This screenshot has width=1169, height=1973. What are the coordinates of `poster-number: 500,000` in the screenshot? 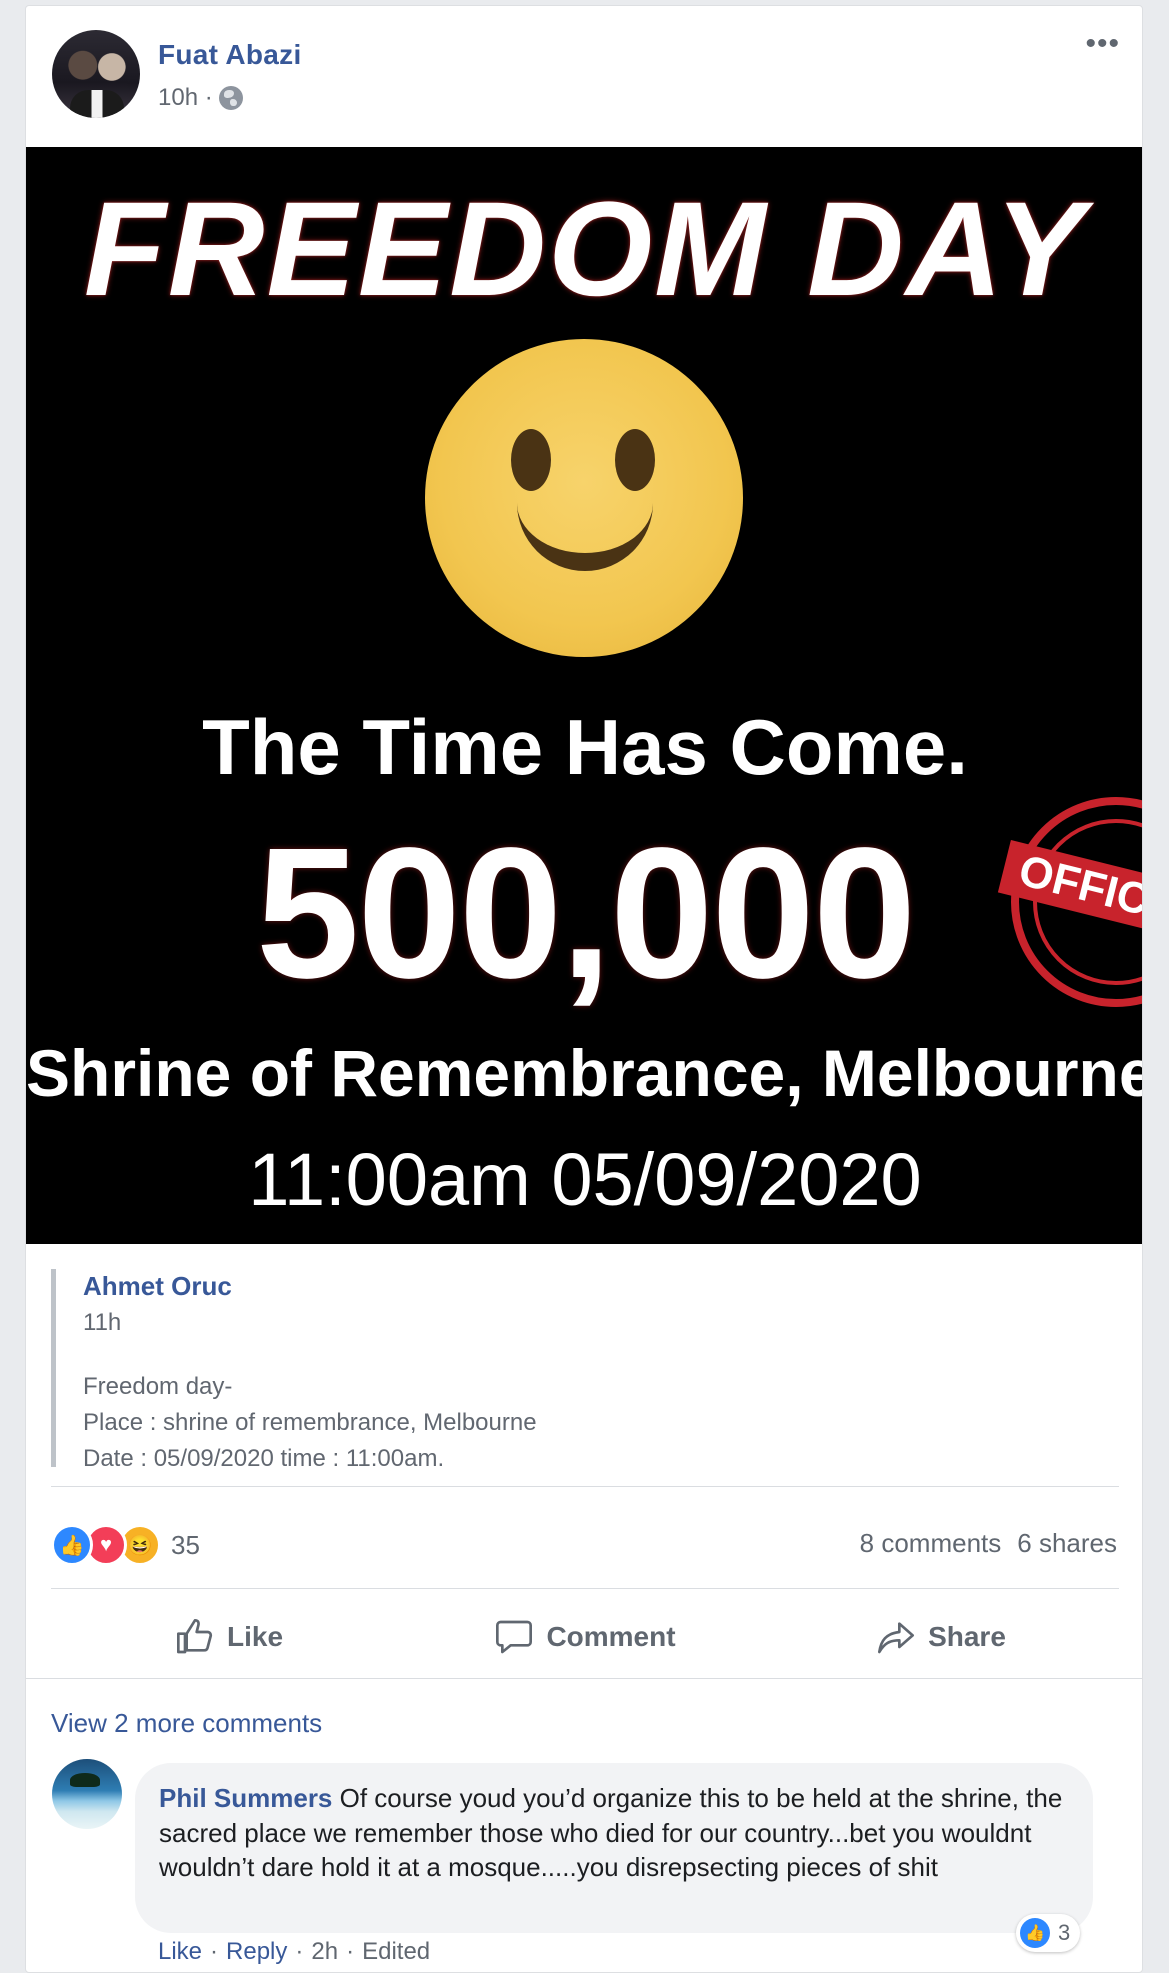 It's located at (586, 913).